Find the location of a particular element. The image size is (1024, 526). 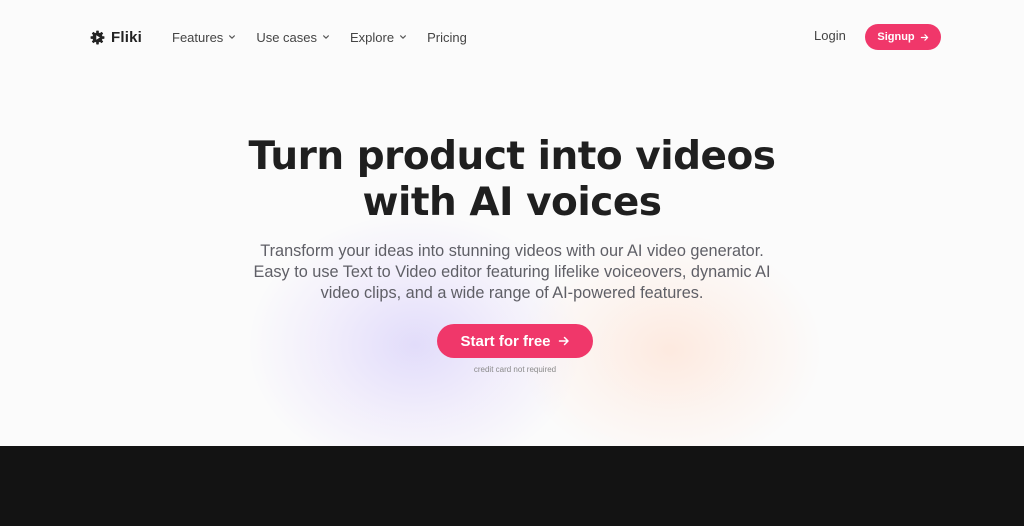

brand-logo: Fliki is located at coordinates (116, 37).